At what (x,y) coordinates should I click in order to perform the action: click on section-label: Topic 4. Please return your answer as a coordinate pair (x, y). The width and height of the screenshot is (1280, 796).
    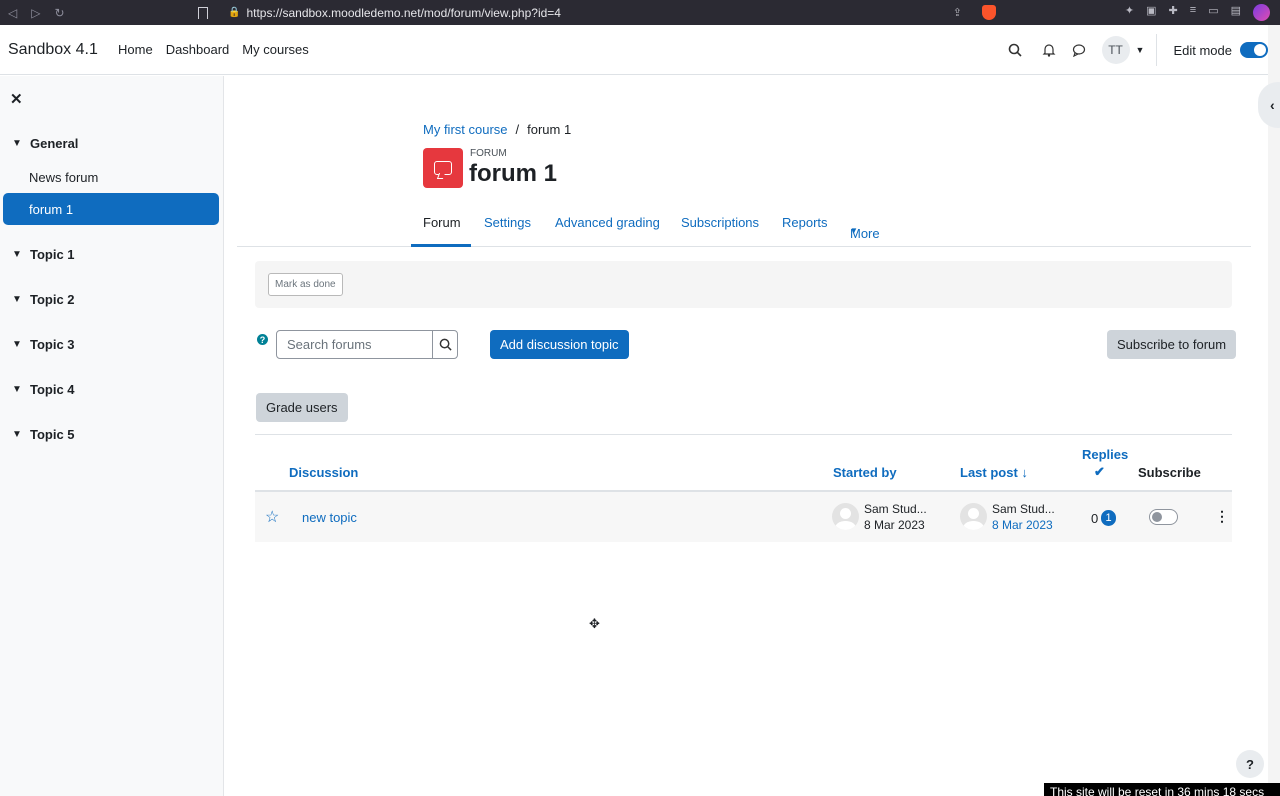
    Looking at the image, I should click on (52, 389).